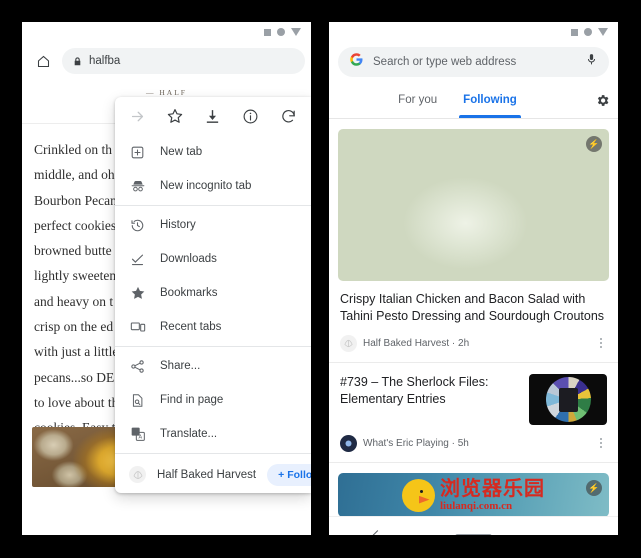  I want to click on card-image: ⚡ 浏览器乐园 liulanqi.com.cn, so click(473, 494).